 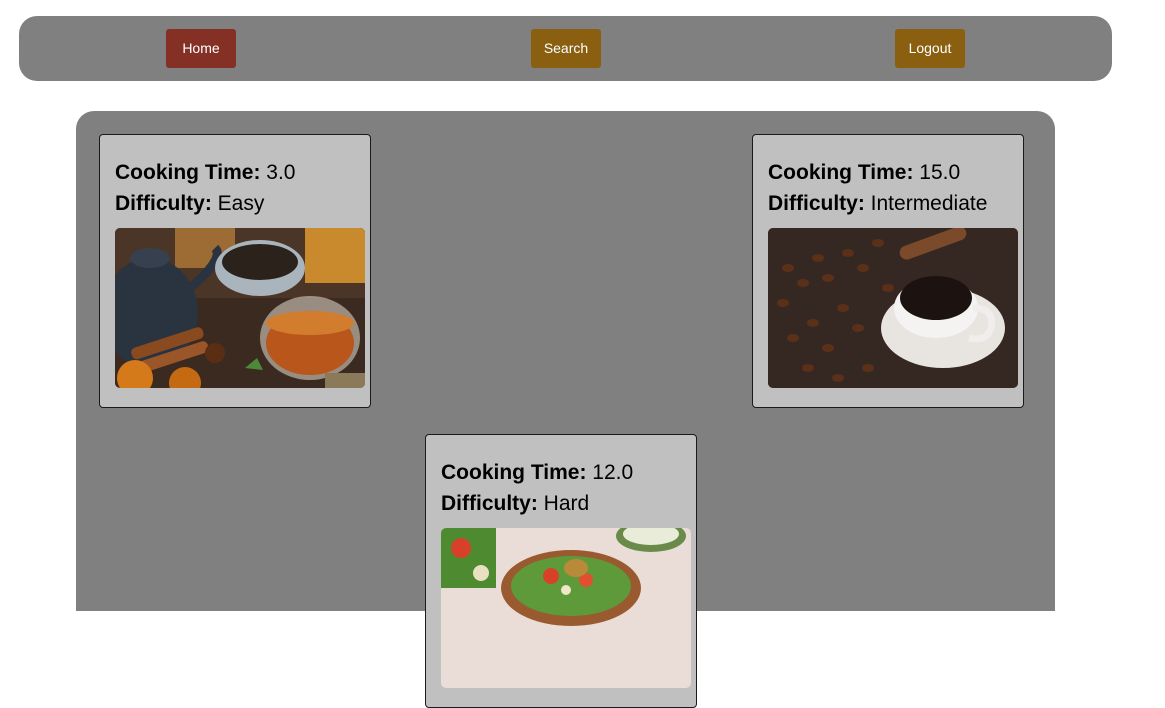 I want to click on difficulty-row: Difficulty: Hard, so click(x=561, y=503).